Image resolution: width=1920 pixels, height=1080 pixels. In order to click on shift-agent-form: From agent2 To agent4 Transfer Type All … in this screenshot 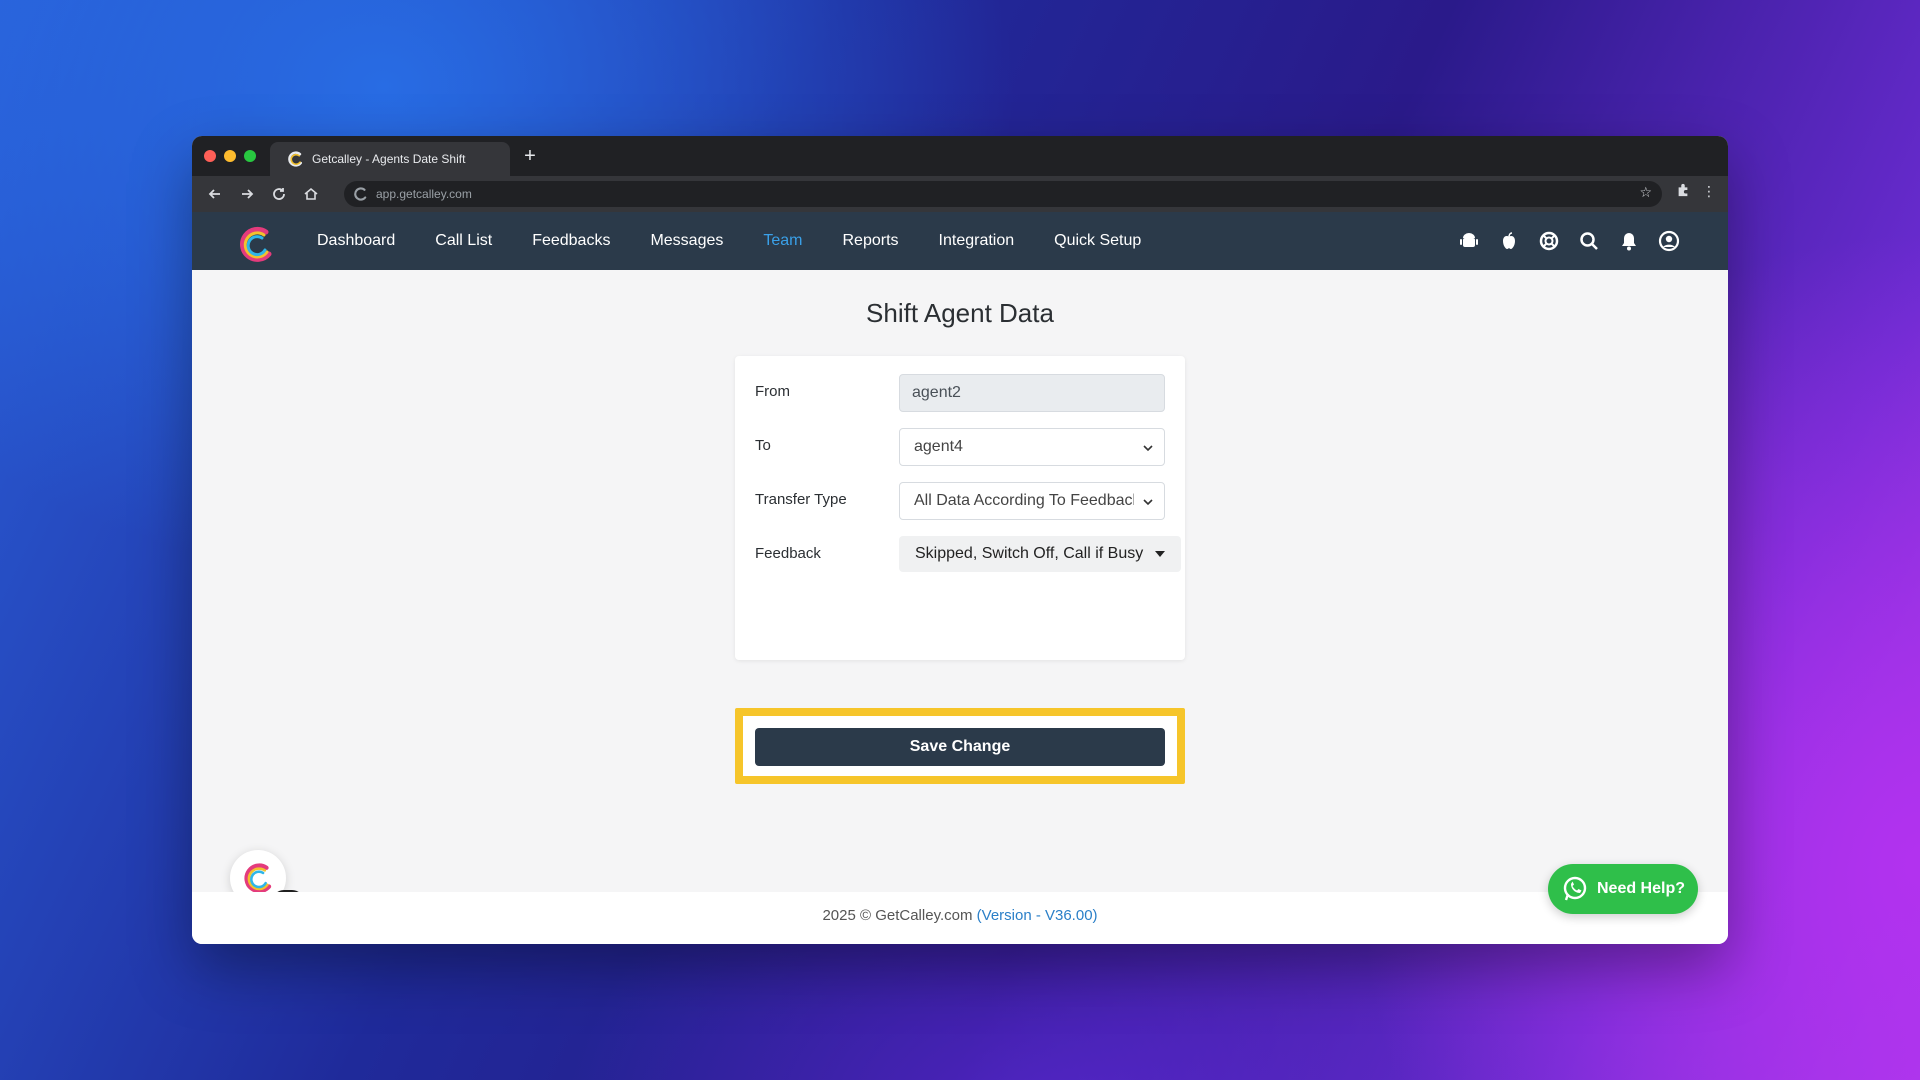, I will do `click(960, 508)`.